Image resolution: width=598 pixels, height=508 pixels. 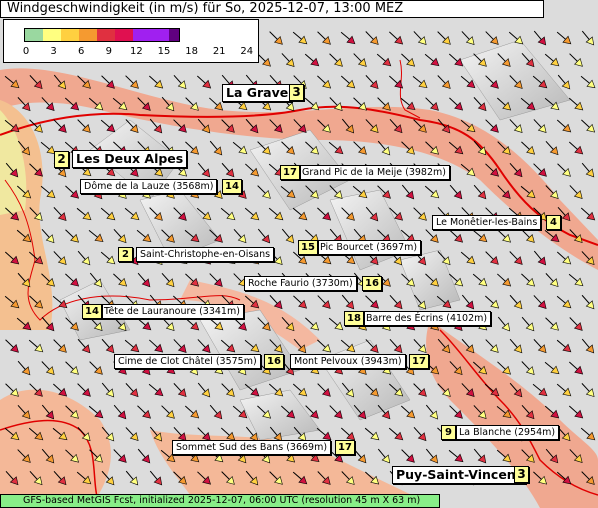 I want to click on wind-speed-legend: 0 3 6 9 12 15 18 21 24, so click(x=131, y=41).